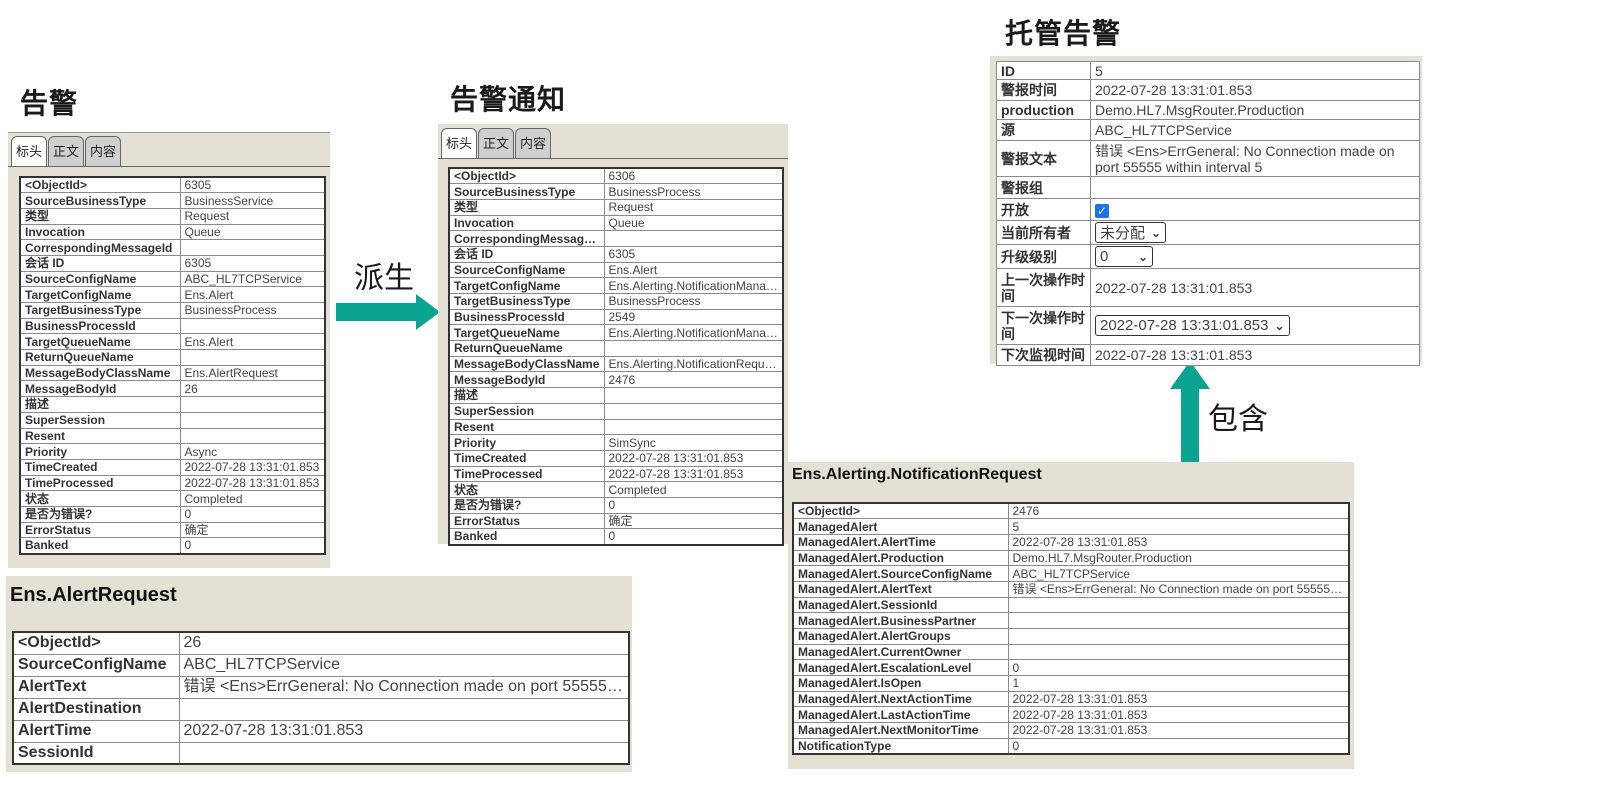  What do you see at coordinates (693, 176) in the screenshot?
I see `field-value: 6306` at bounding box center [693, 176].